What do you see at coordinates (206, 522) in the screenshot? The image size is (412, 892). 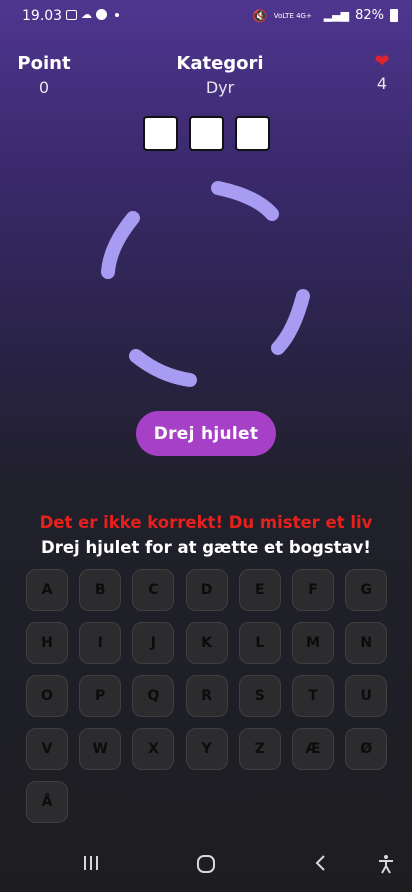 I see `error-message: Det er ikke korrekt! Du mister et liv` at bounding box center [206, 522].